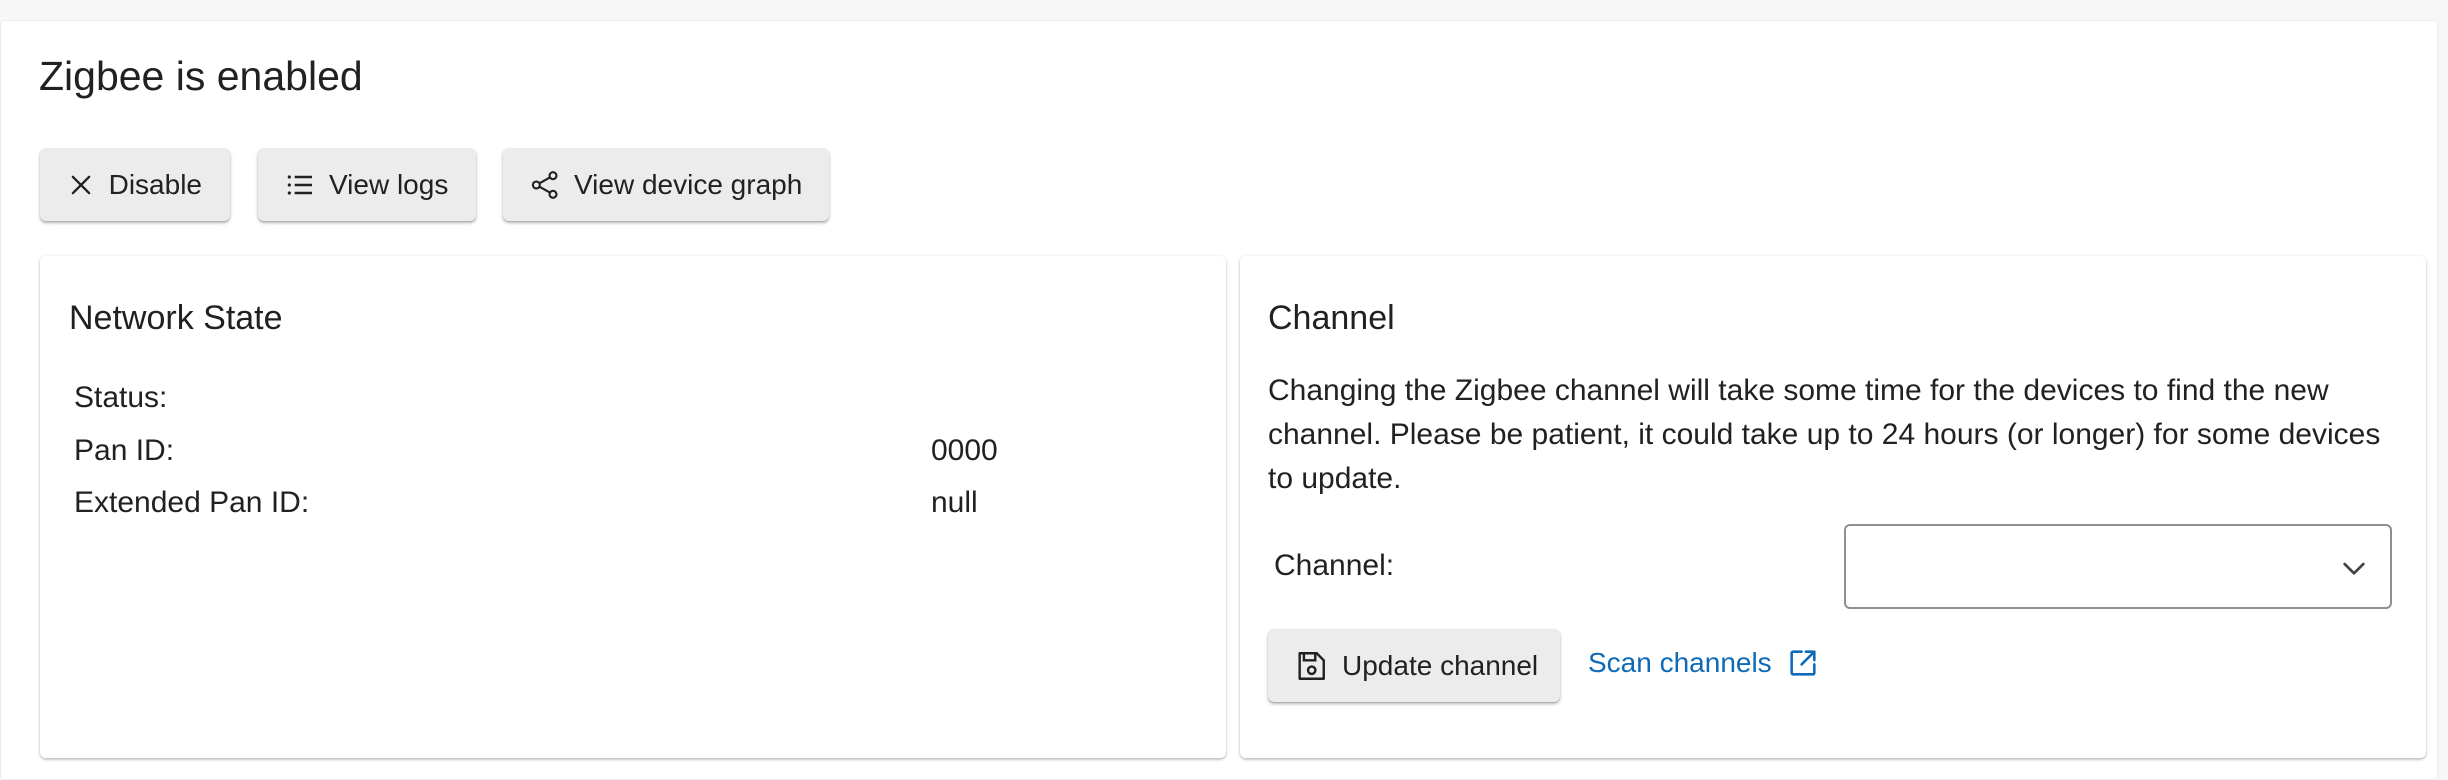 Image resolution: width=2448 pixels, height=780 pixels. Describe the element at coordinates (2354, 568) in the screenshot. I see `chevron-down-icon` at that location.